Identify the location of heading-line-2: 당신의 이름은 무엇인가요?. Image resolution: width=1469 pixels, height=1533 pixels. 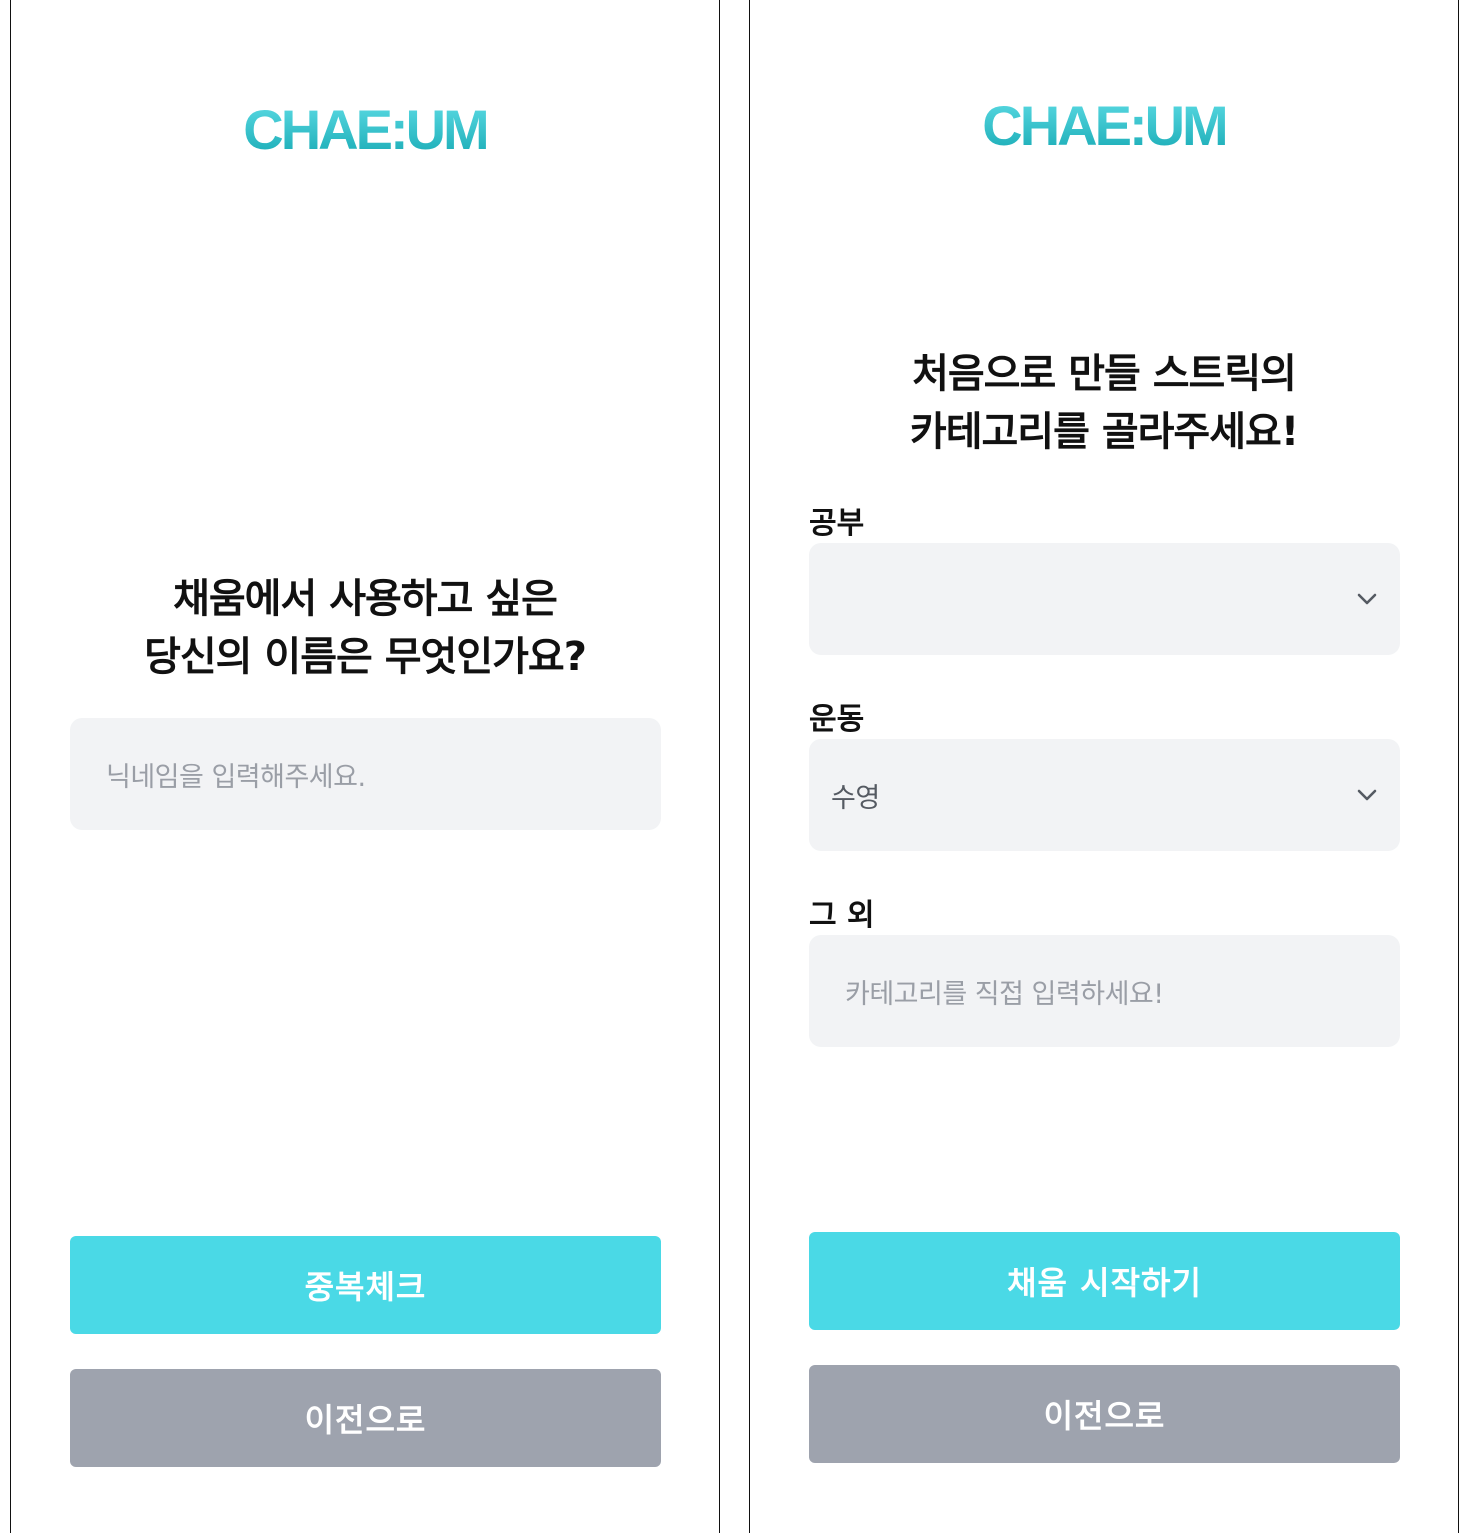
(365, 657).